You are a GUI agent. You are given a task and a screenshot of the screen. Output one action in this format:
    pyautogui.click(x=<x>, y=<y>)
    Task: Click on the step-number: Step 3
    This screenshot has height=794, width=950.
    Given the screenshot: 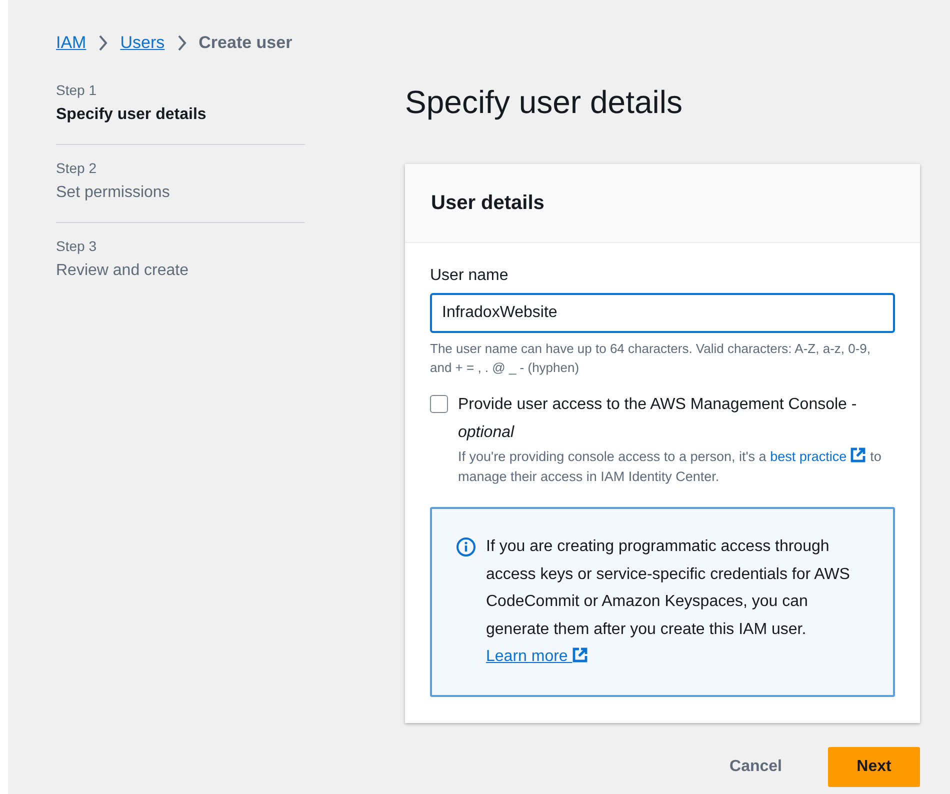 What is the action you would take?
    pyautogui.click(x=77, y=246)
    